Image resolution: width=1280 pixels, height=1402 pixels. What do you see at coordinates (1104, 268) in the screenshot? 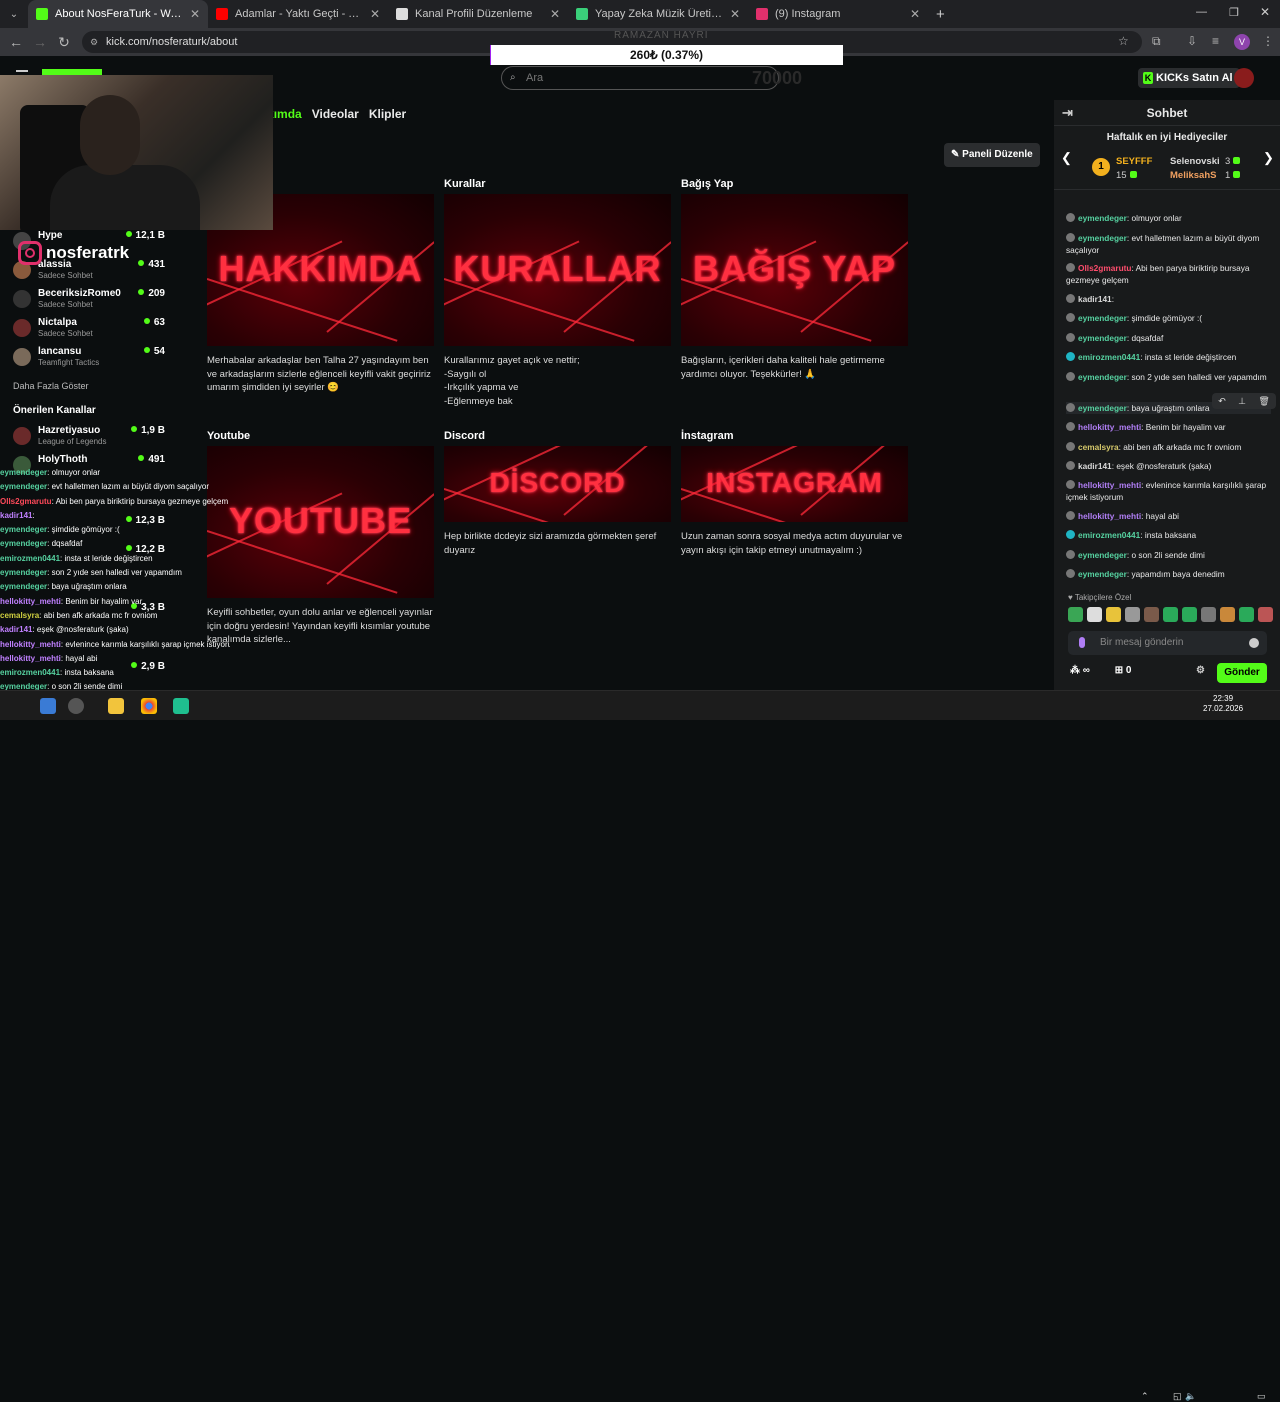
I see `chat-username: Olls2gmarutu` at bounding box center [1104, 268].